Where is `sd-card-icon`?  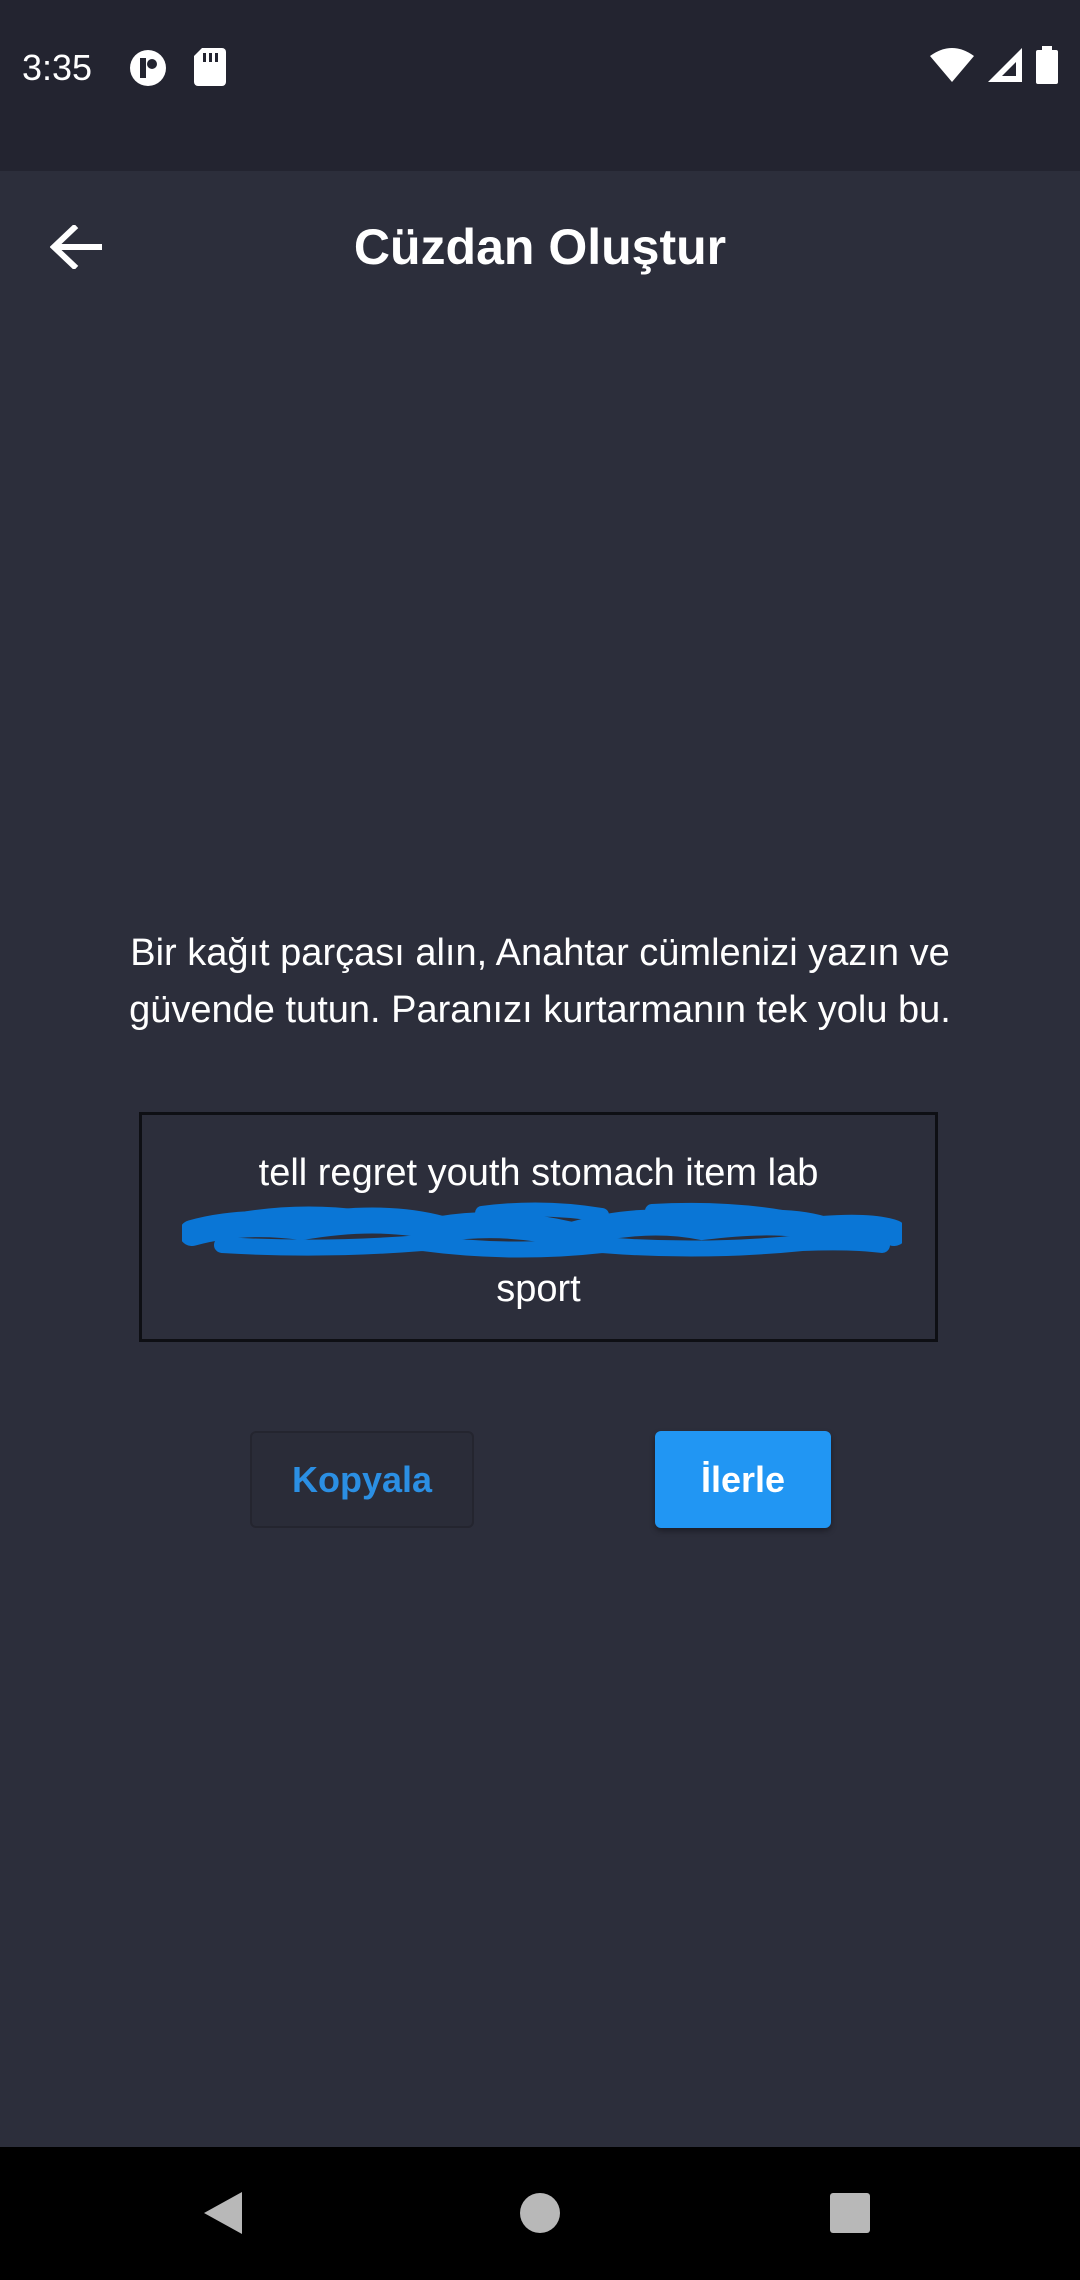 sd-card-icon is located at coordinates (210, 69).